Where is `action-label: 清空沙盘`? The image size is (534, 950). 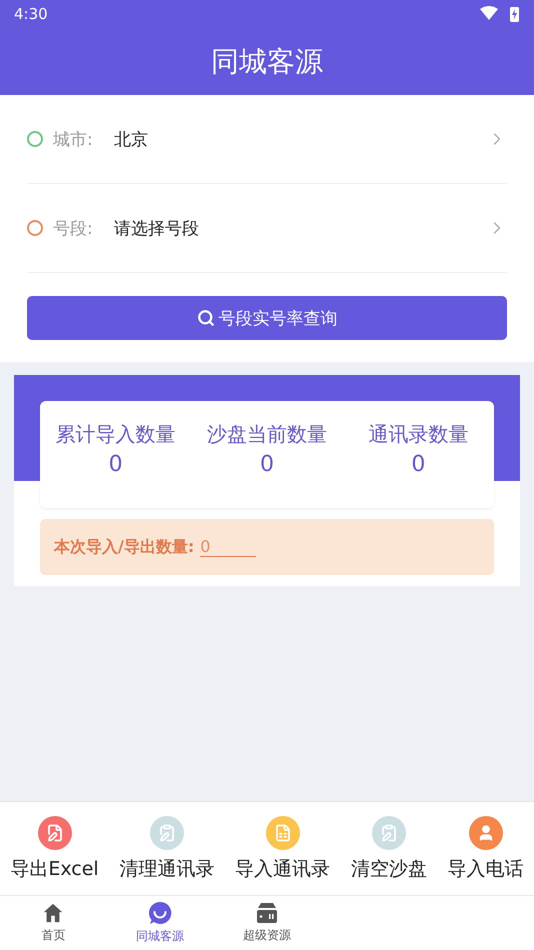
action-label: 清空沙盘 is located at coordinates (388, 869).